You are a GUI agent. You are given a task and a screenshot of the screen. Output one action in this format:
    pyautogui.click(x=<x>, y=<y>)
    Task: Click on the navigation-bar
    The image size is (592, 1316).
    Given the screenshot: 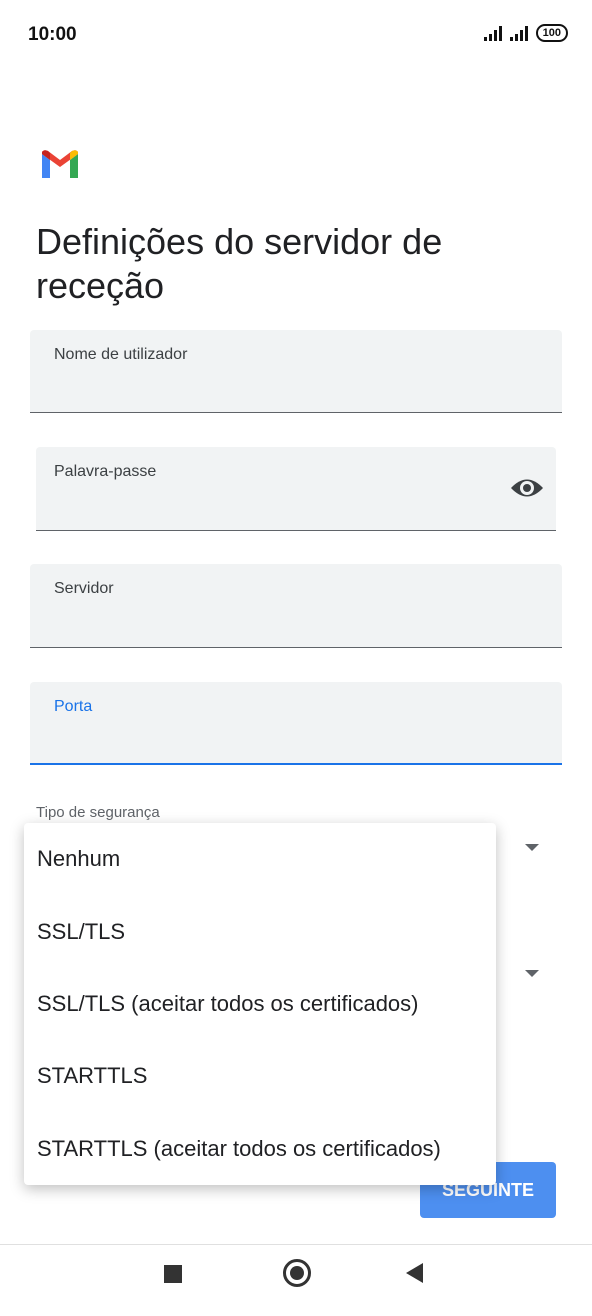 What is the action you would take?
    pyautogui.click(x=296, y=1280)
    